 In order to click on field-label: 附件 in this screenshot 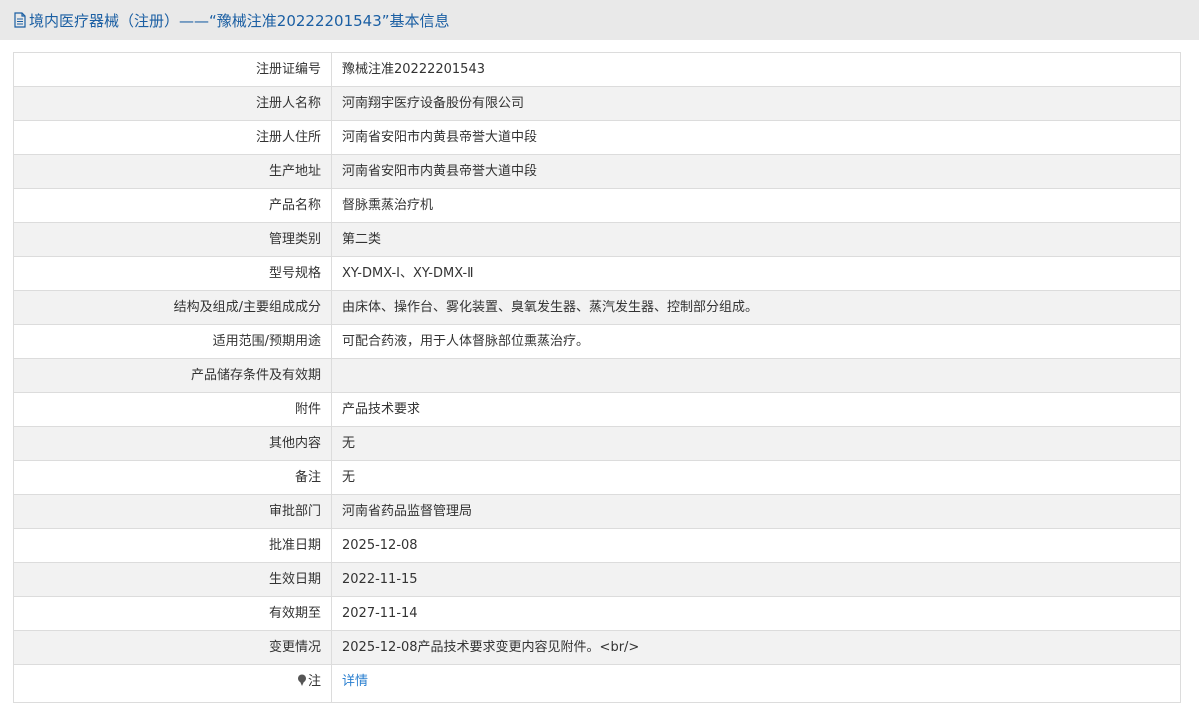, I will do `click(173, 409)`.